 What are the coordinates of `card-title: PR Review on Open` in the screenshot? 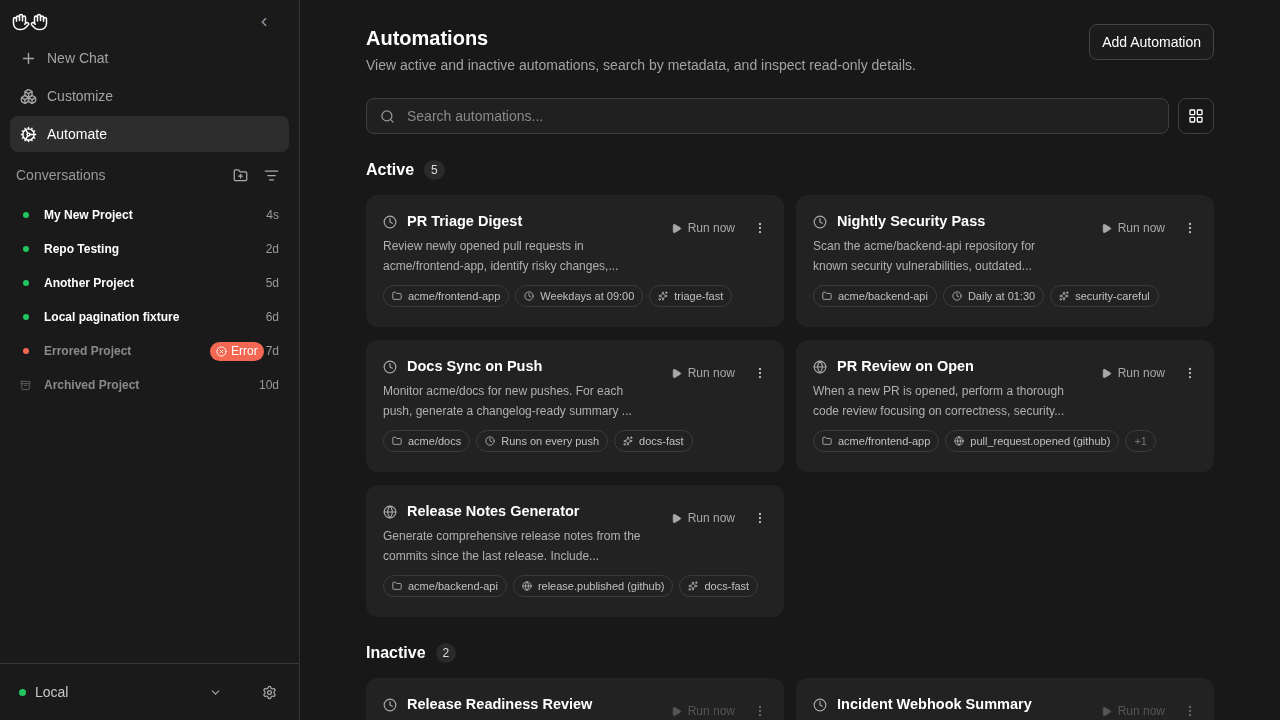 It's located at (905, 367).